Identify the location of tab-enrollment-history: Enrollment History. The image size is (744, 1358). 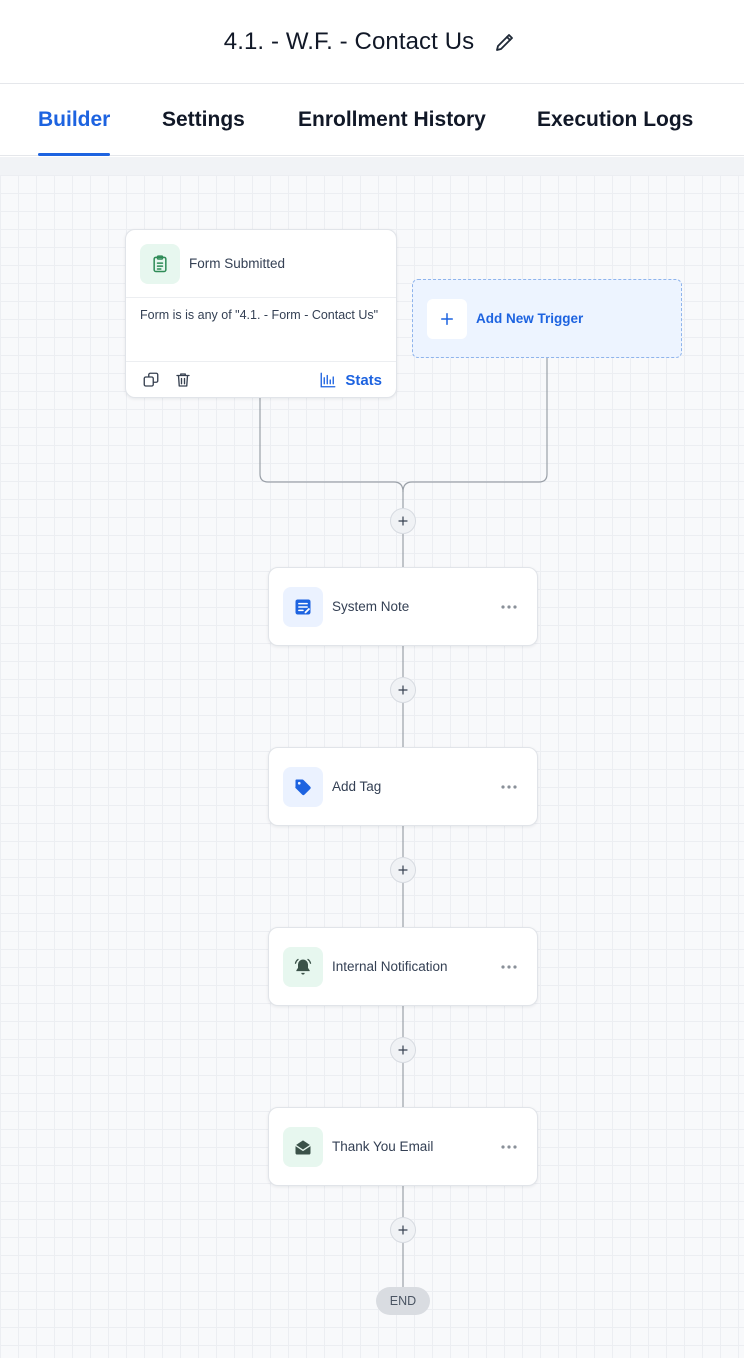
(392, 120).